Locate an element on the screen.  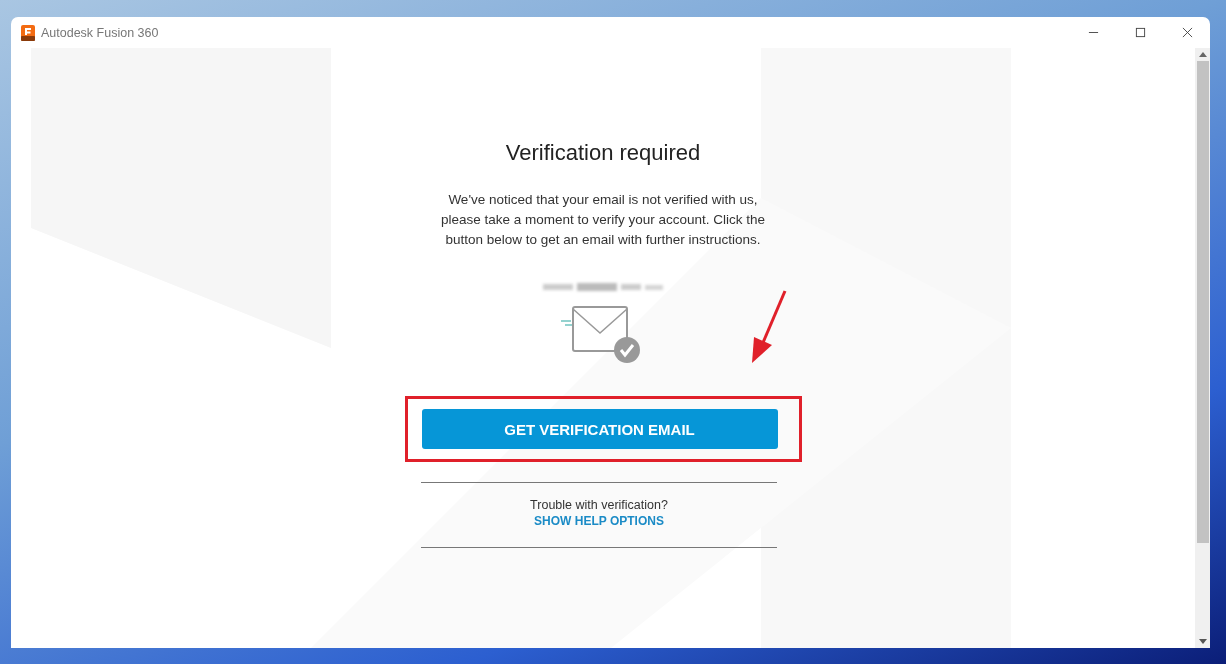
scrollbar is located at coordinates (1202, 348).